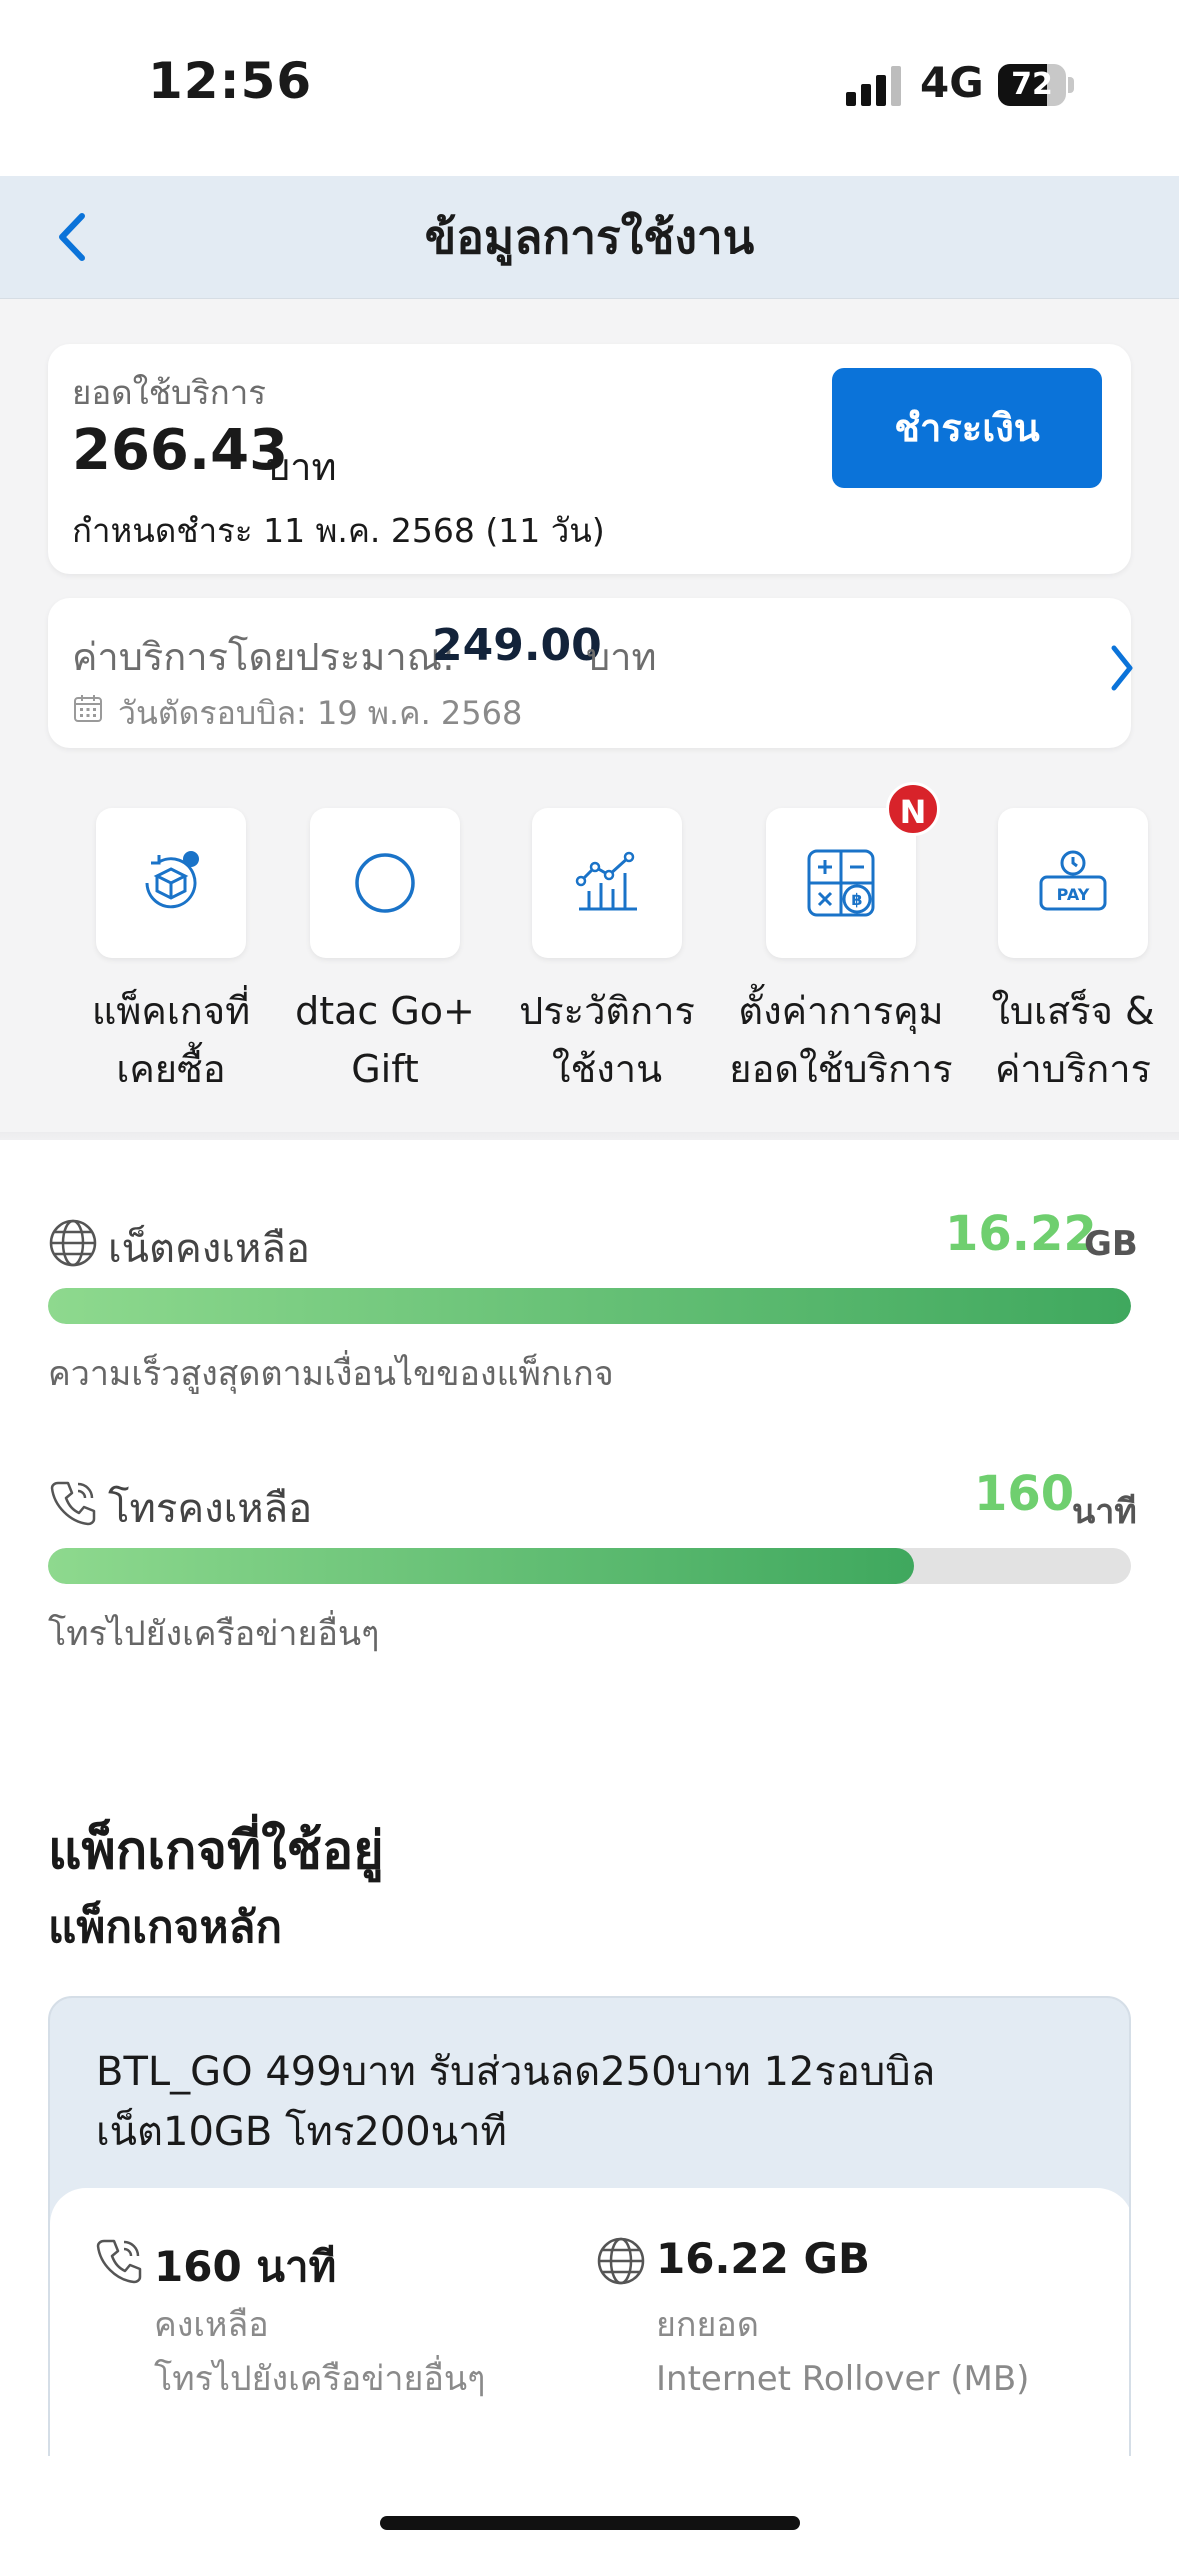  What do you see at coordinates (211, 2325) in the screenshot?
I see `package-voice-sub: คงเหลือ` at bounding box center [211, 2325].